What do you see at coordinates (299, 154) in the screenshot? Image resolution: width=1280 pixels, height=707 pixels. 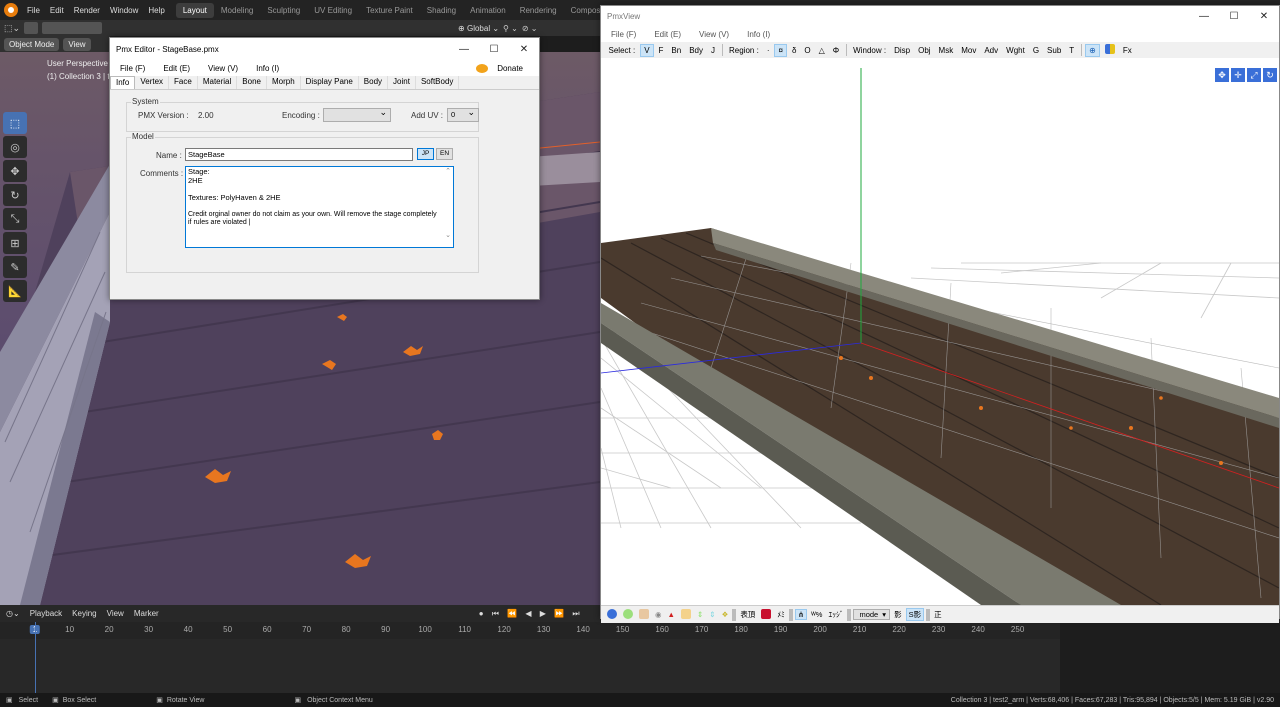 I see `name-input: StageBase` at bounding box center [299, 154].